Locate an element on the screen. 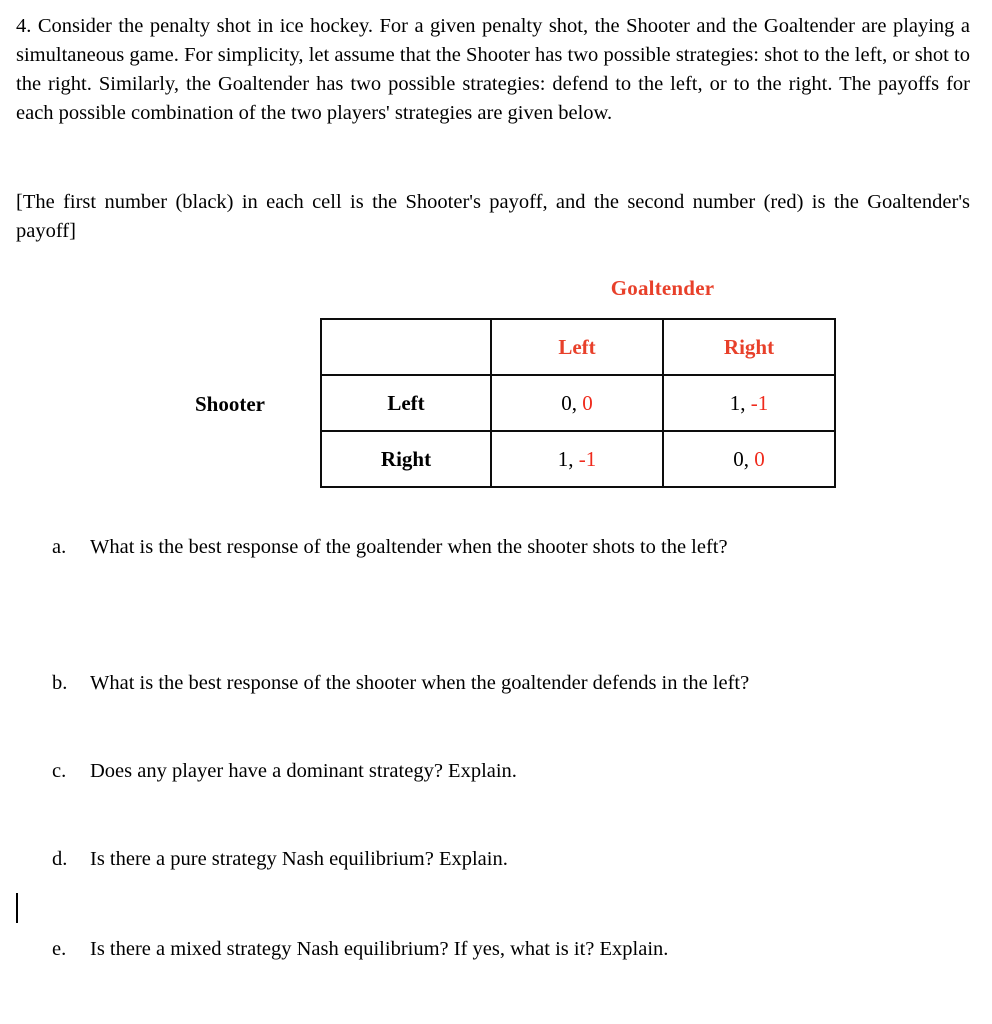 Image resolution: width=992 pixels, height=1024 pixels. row-header-left: Left is located at coordinates (406, 403).